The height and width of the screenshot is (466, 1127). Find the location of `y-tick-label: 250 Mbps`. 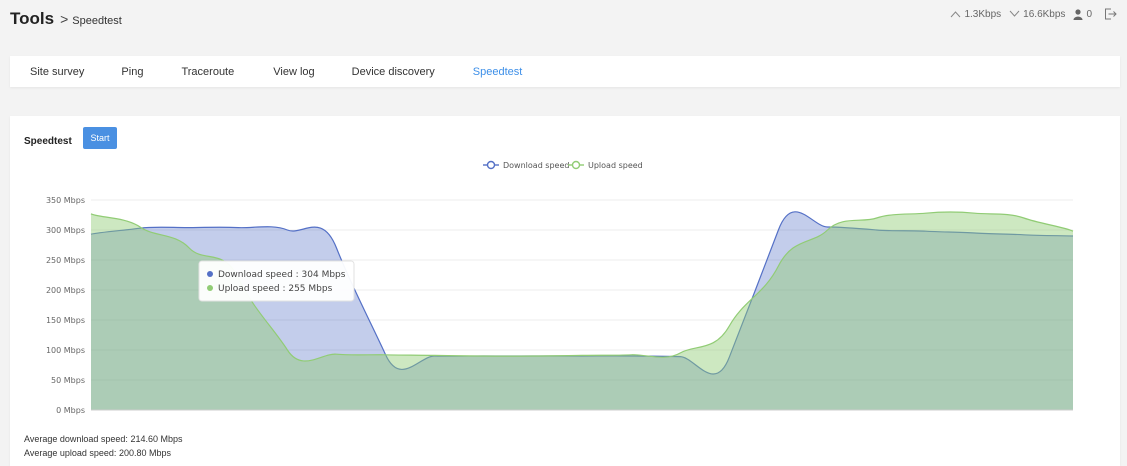

y-tick-label: 250 Mbps is located at coordinates (65, 260).